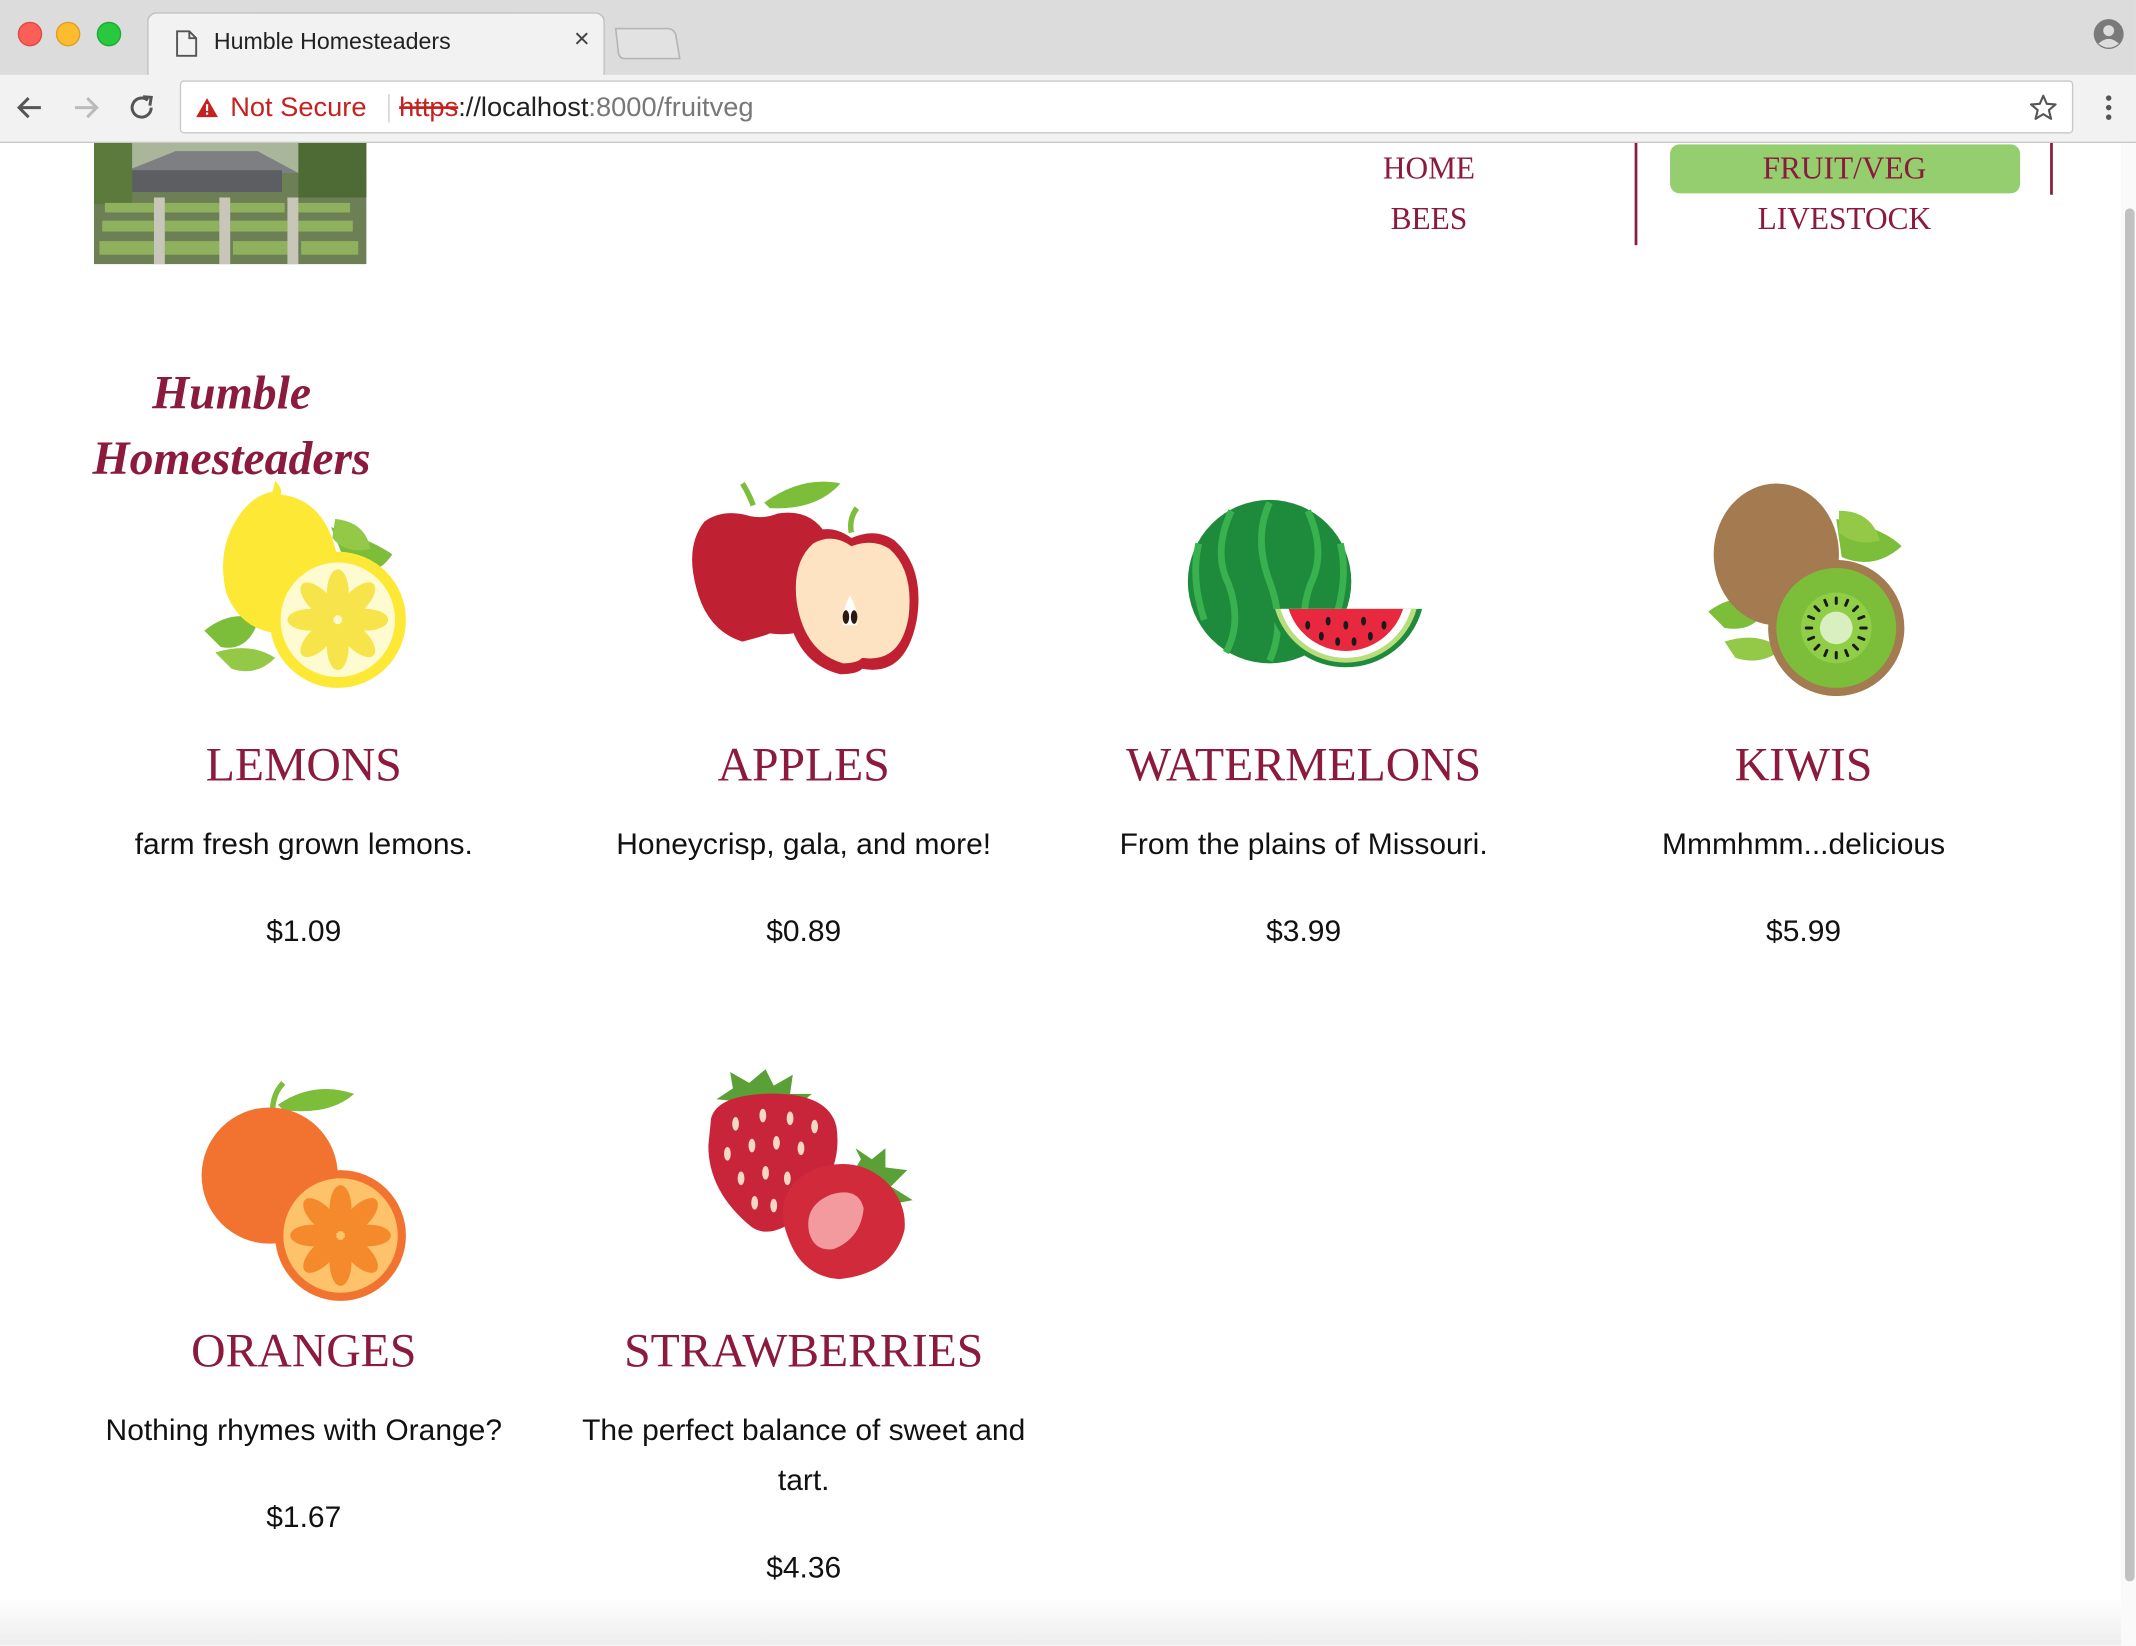 This screenshot has width=2136, height=1646. I want to click on address-separator, so click(389, 108).